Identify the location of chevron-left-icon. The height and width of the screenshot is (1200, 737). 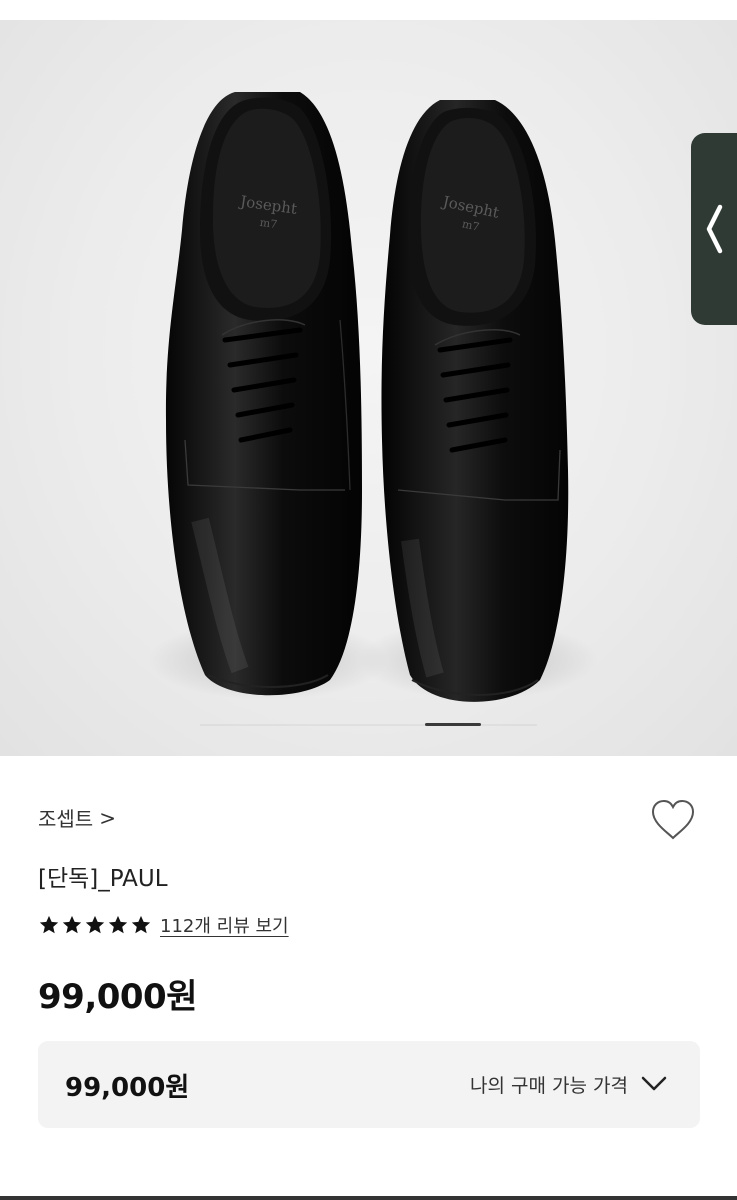
(714, 229).